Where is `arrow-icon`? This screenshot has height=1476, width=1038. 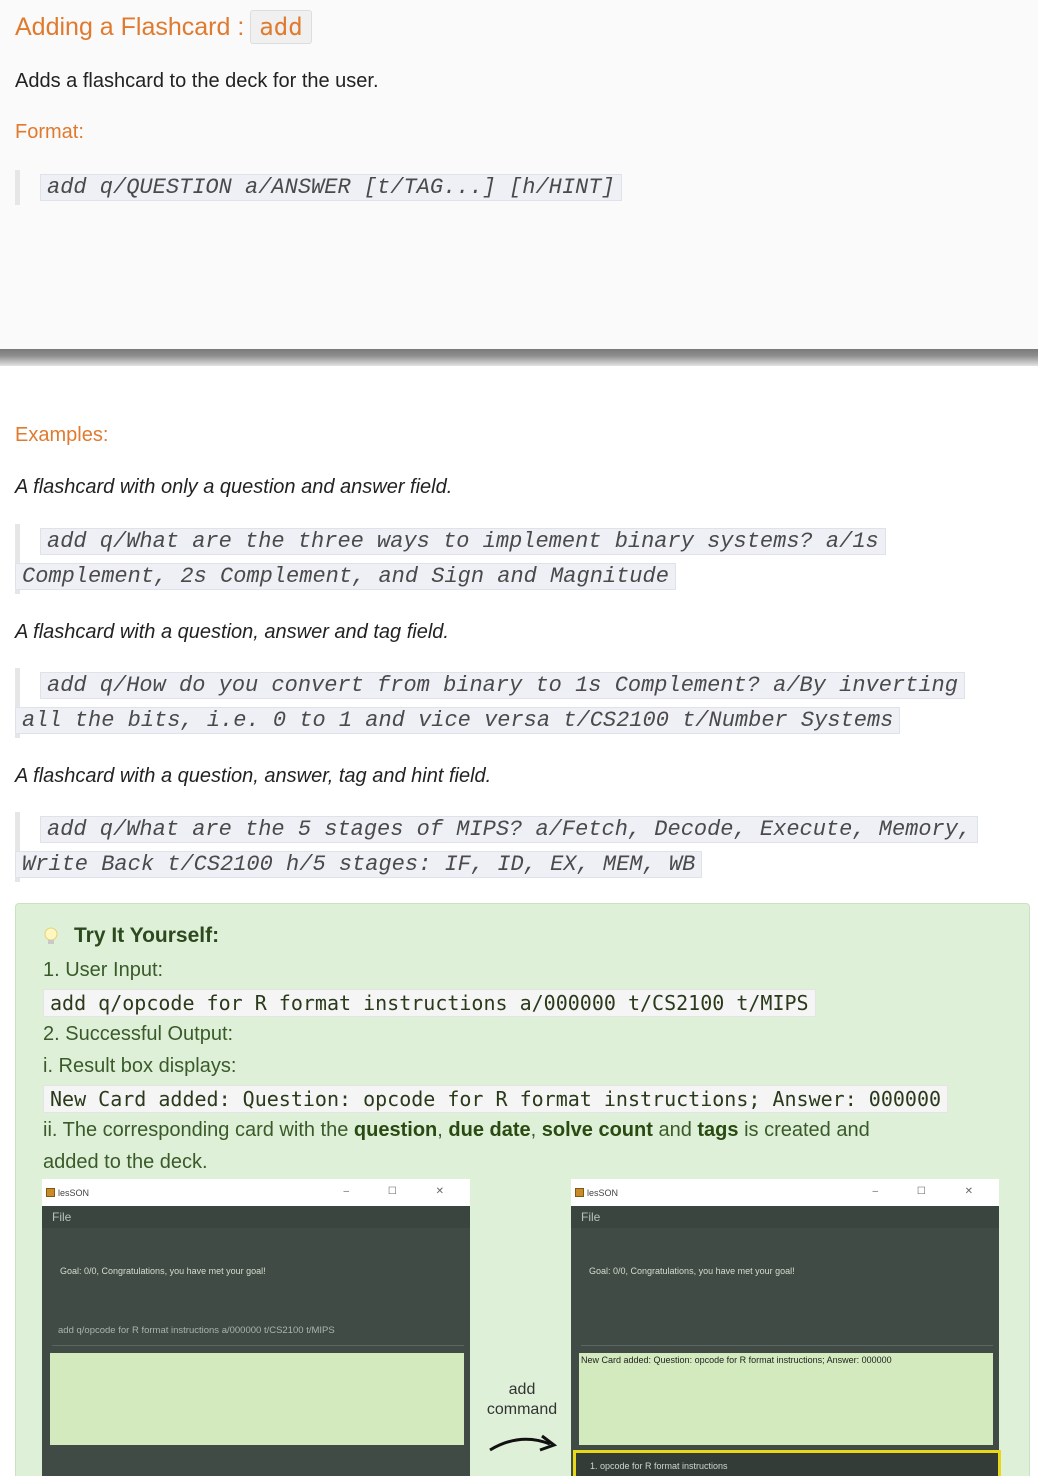 arrow-icon is located at coordinates (523, 1443).